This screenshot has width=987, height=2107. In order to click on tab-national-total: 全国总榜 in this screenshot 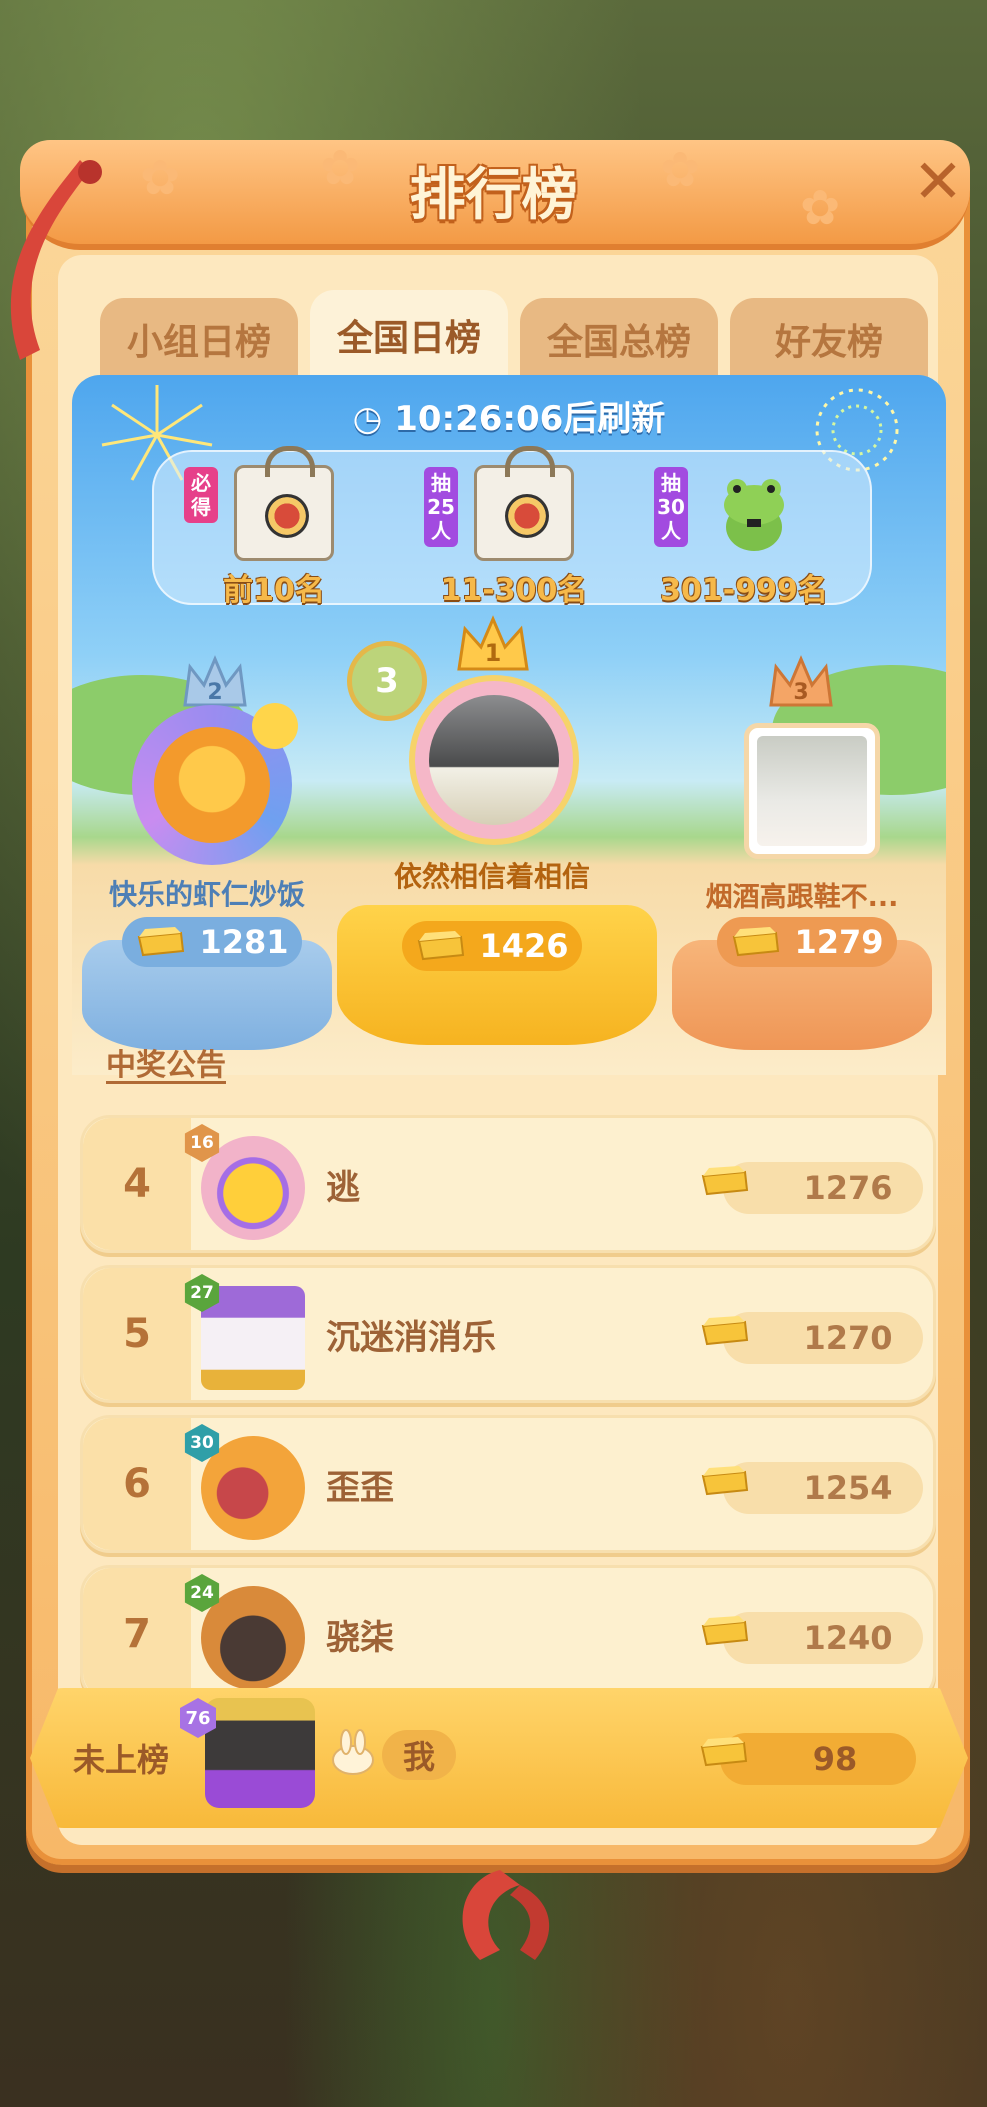, I will do `click(619, 339)`.